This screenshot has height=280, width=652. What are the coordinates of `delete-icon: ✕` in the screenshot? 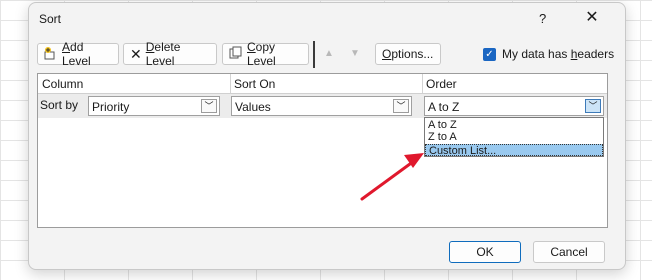 It's located at (136, 53).